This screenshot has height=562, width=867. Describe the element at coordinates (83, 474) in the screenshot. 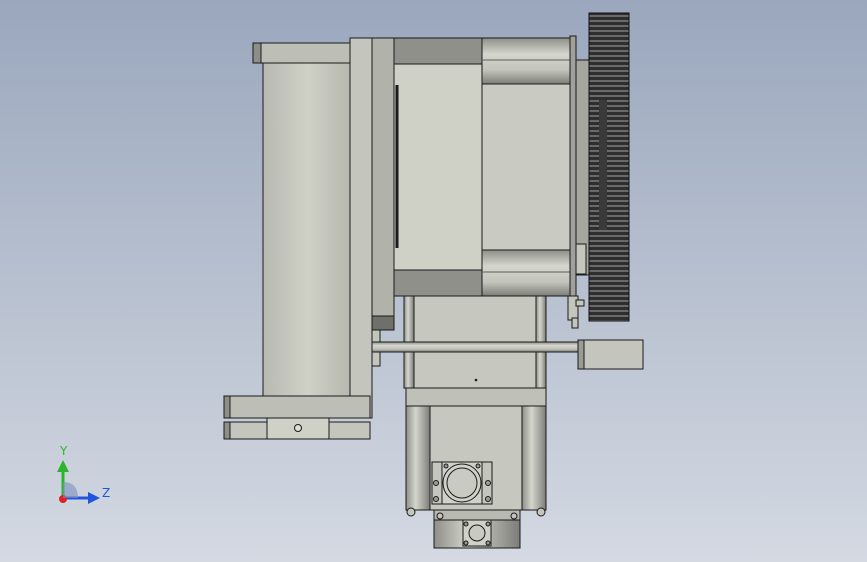

I see `orientation-triad: Y Z` at that location.